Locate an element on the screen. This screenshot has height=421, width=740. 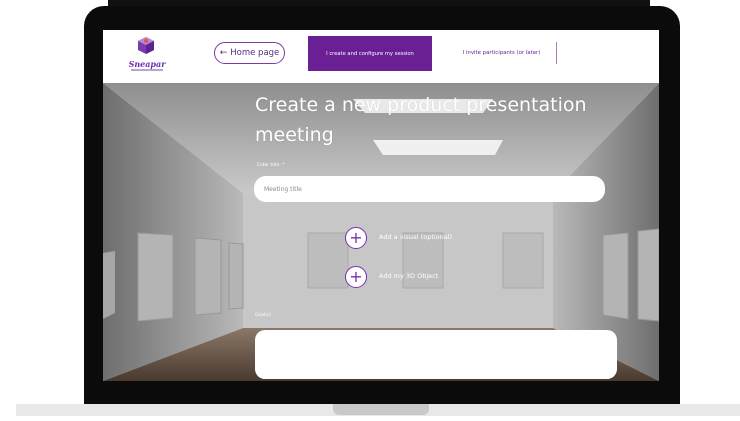
add-3d-object-button: + is located at coordinates (356, 277).